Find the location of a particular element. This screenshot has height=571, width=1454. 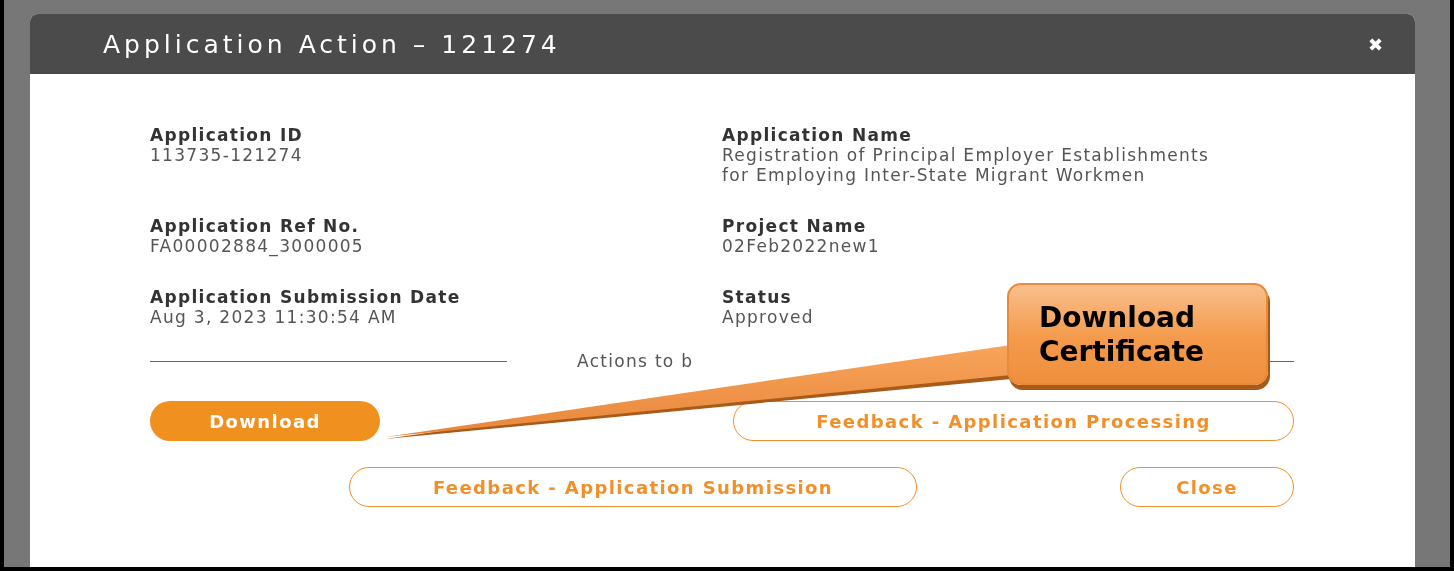

field-value: Approved is located at coordinates (768, 317).